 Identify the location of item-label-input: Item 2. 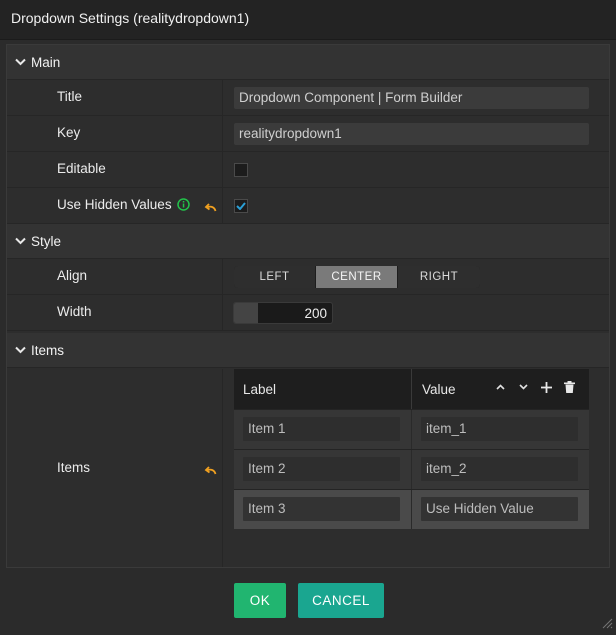
(321, 469).